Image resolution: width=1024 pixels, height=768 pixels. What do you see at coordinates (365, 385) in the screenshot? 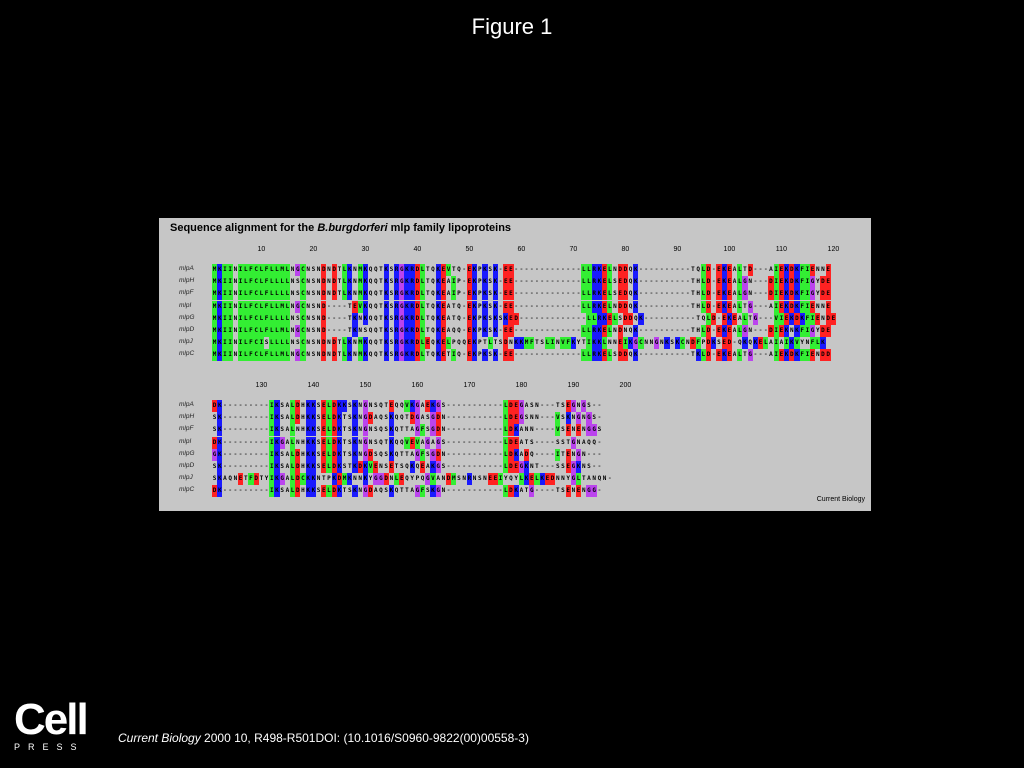
I see `position-tick: 150` at bounding box center [365, 385].